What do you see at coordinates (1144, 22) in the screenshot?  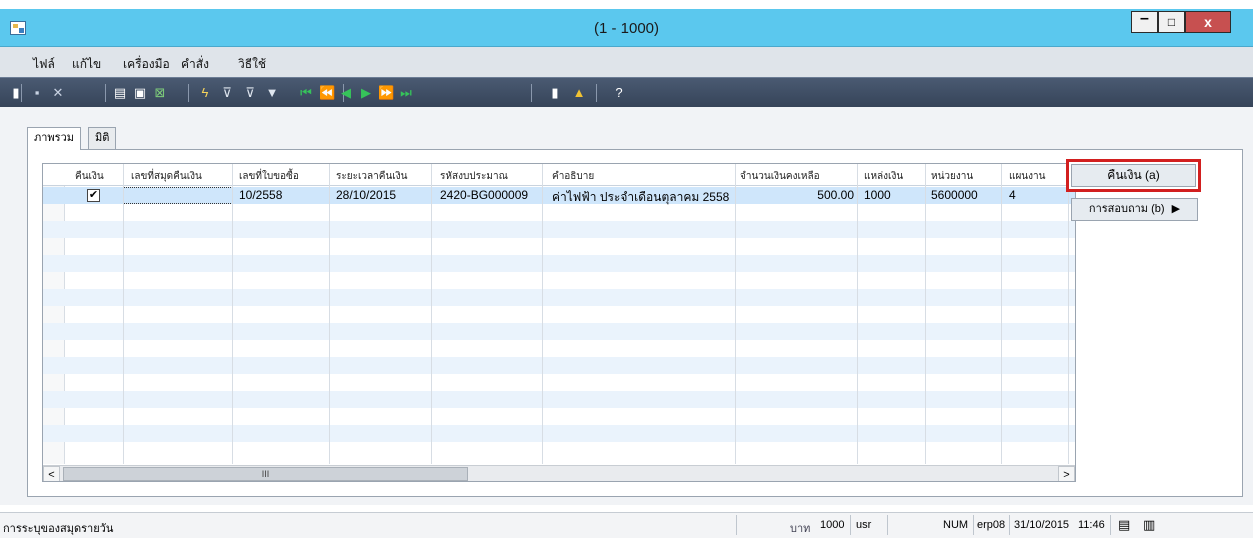 I see `minimize-button: –` at bounding box center [1144, 22].